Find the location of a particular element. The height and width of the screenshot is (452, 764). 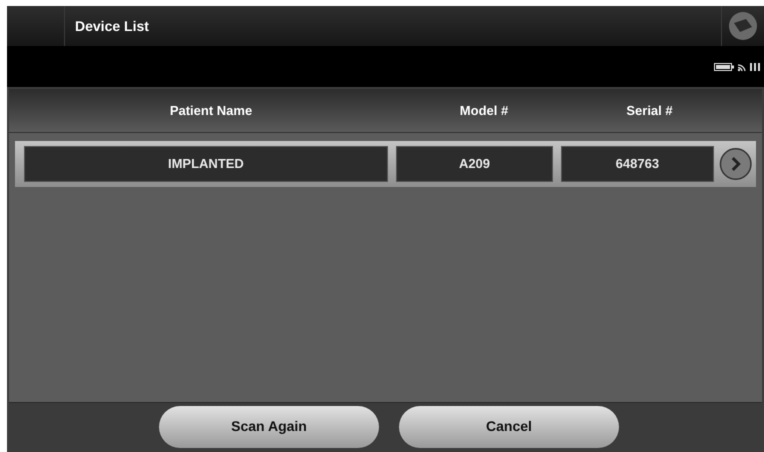

column-header: Patient Name is located at coordinates (211, 111).